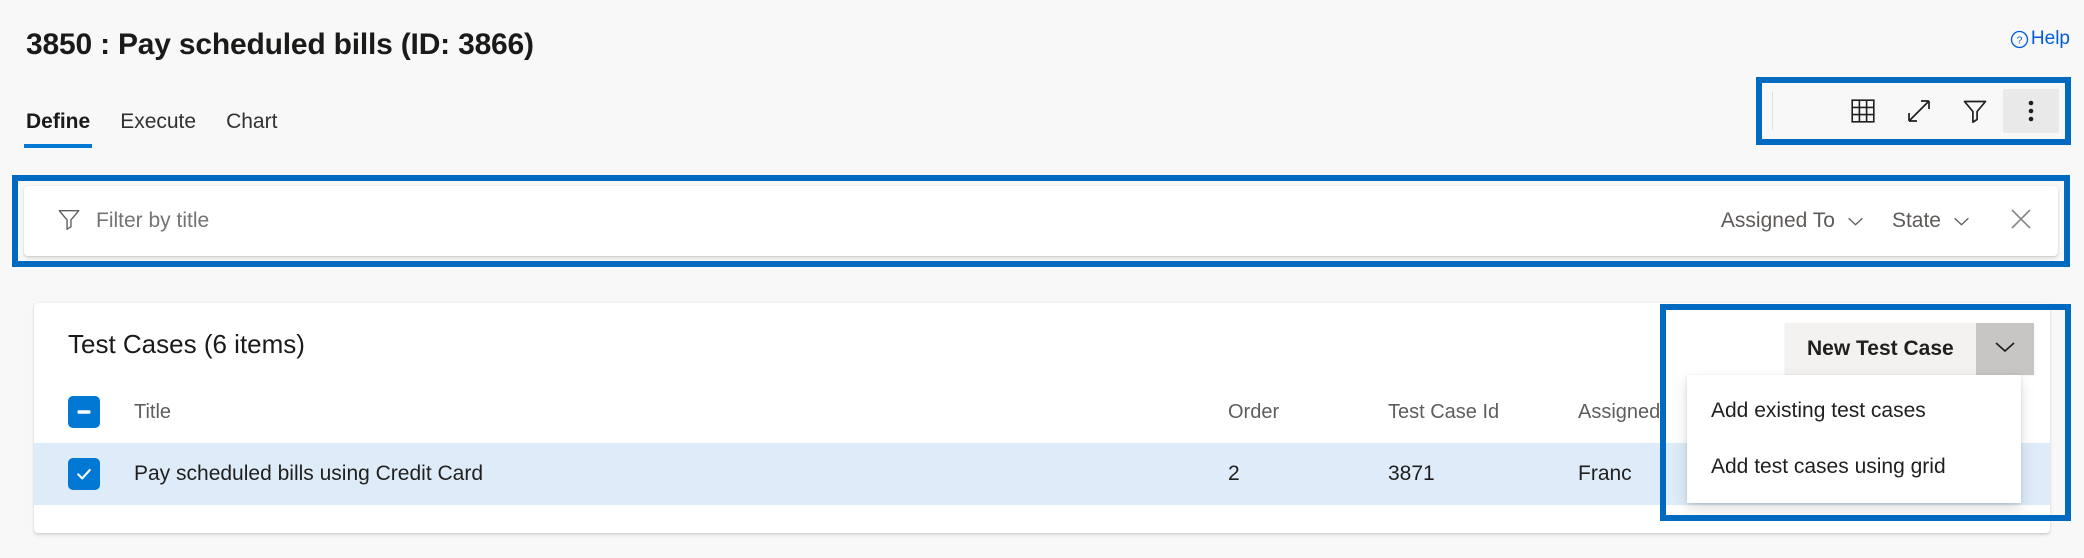  I want to click on question-circle-icon: ?, so click(2019, 39).